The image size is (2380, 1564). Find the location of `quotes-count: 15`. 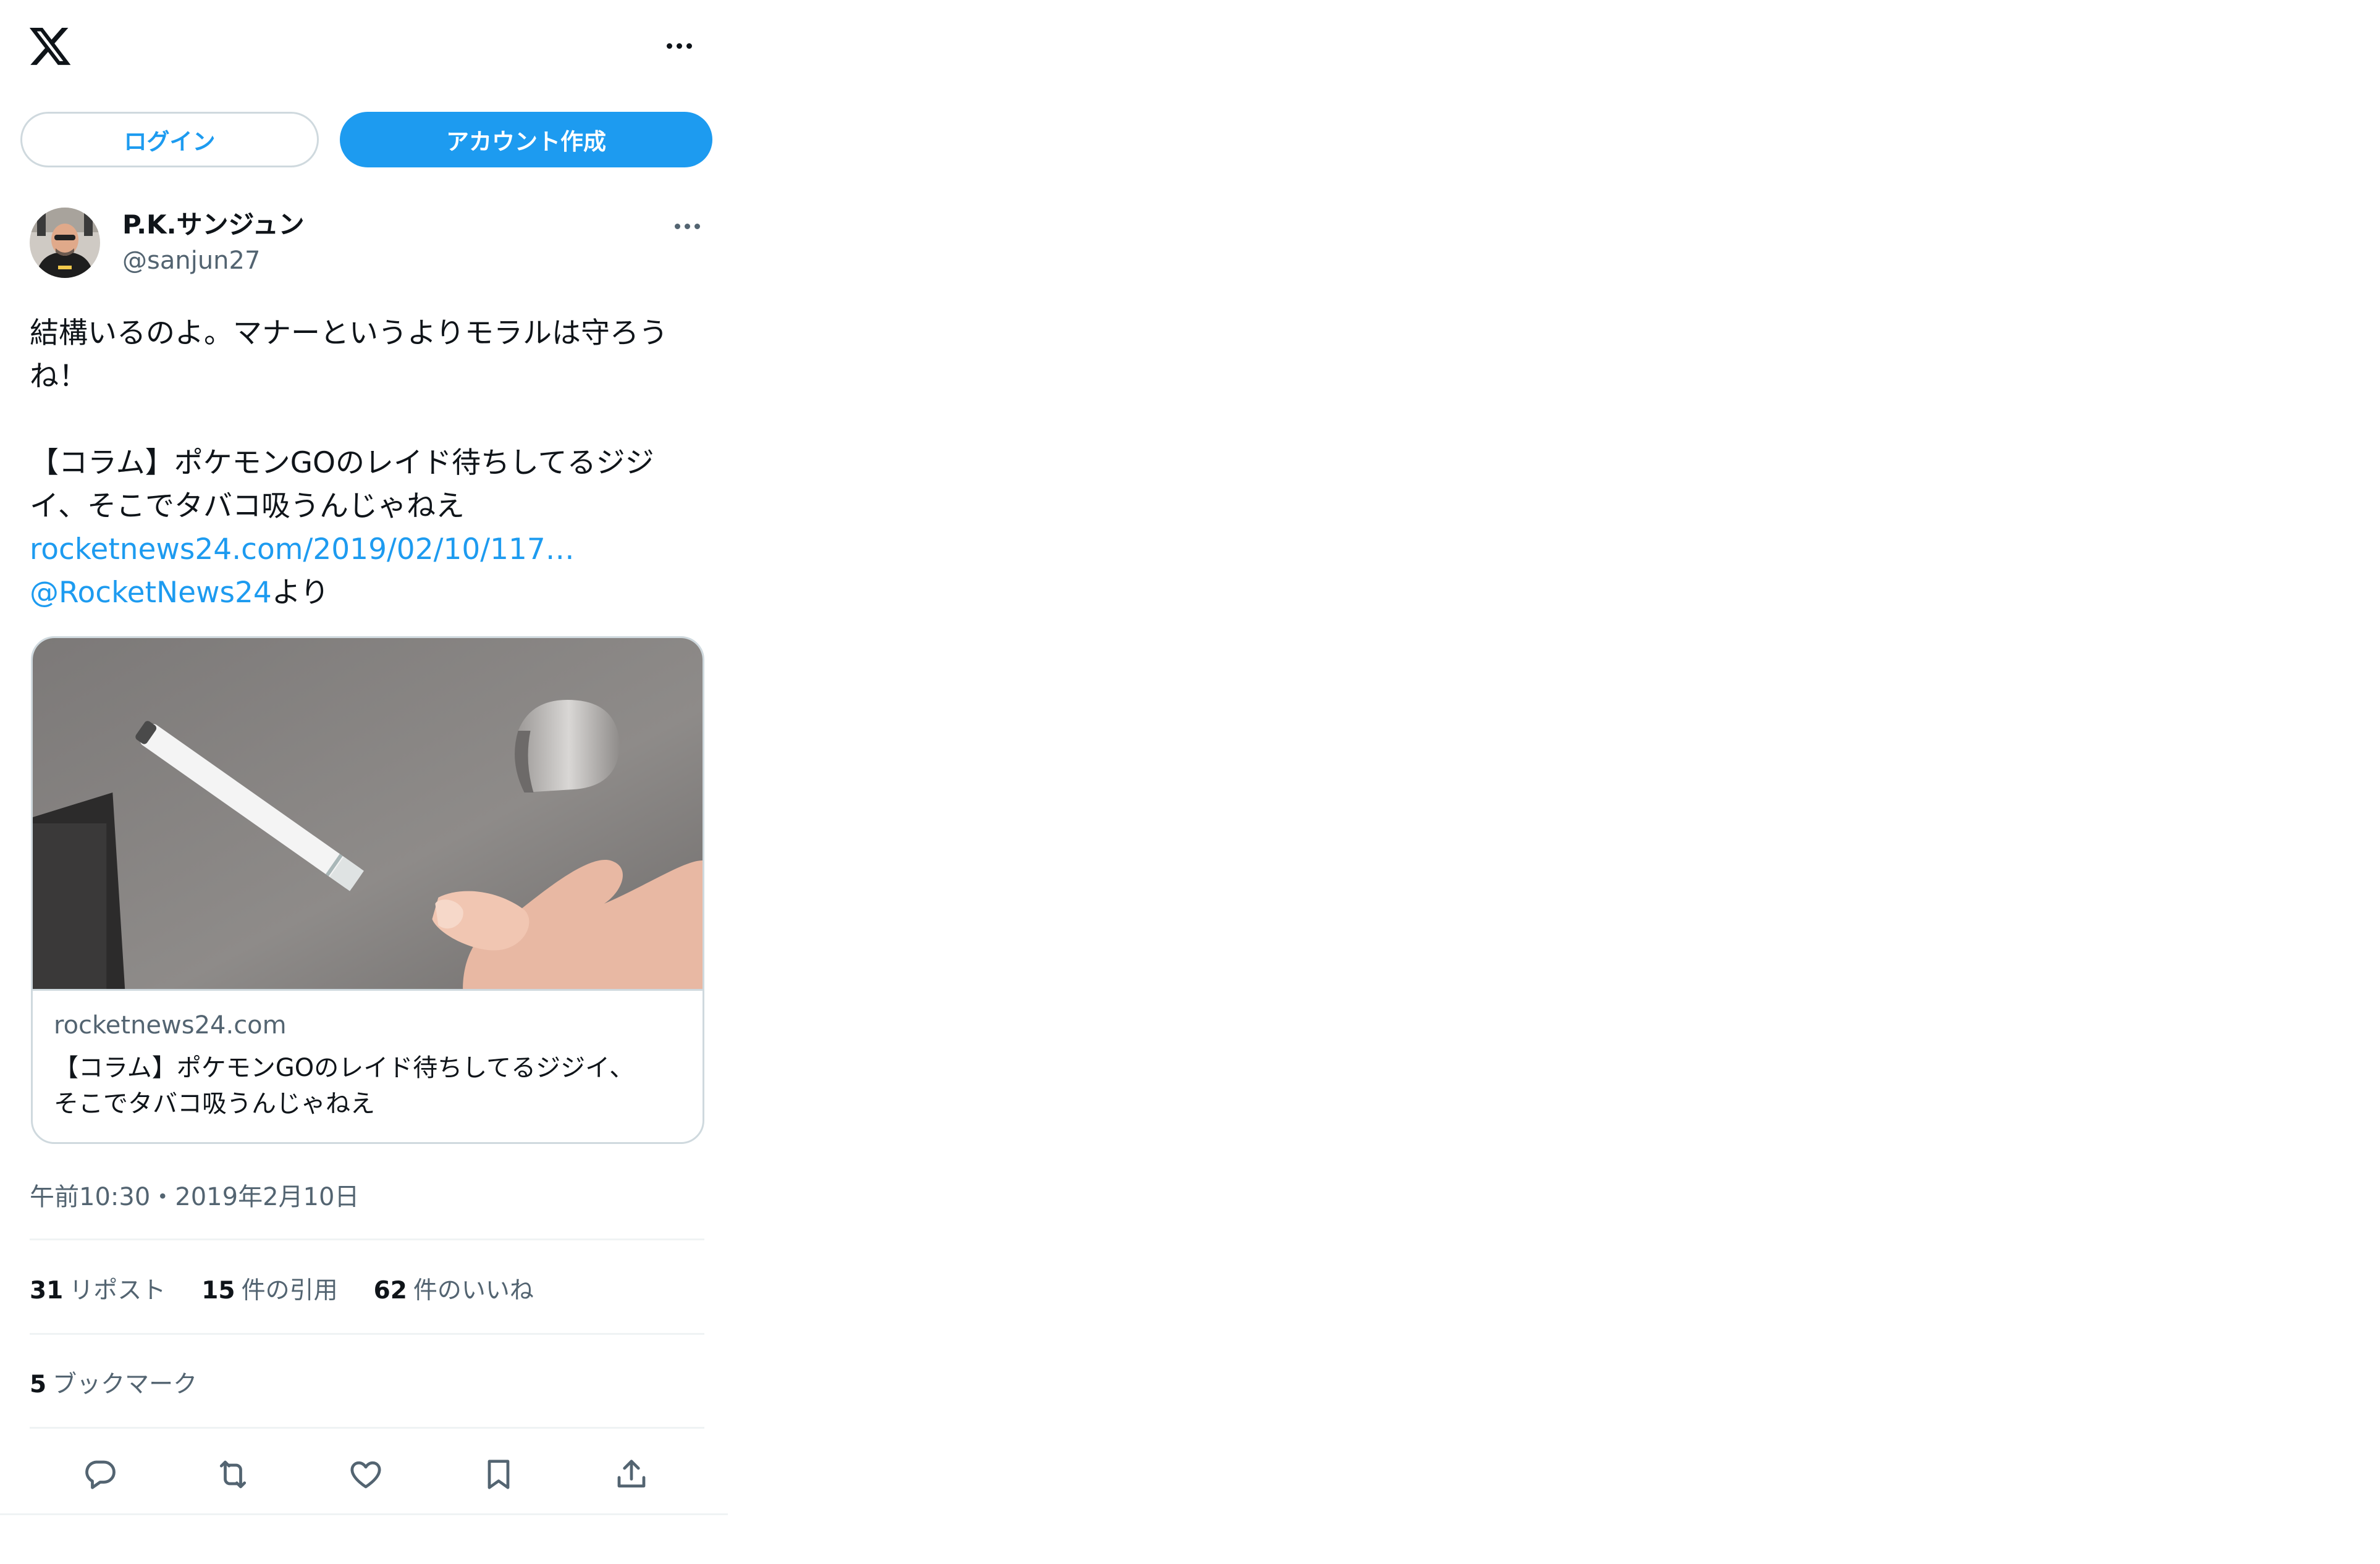

quotes-count: 15 is located at coordinates (218, 1291).